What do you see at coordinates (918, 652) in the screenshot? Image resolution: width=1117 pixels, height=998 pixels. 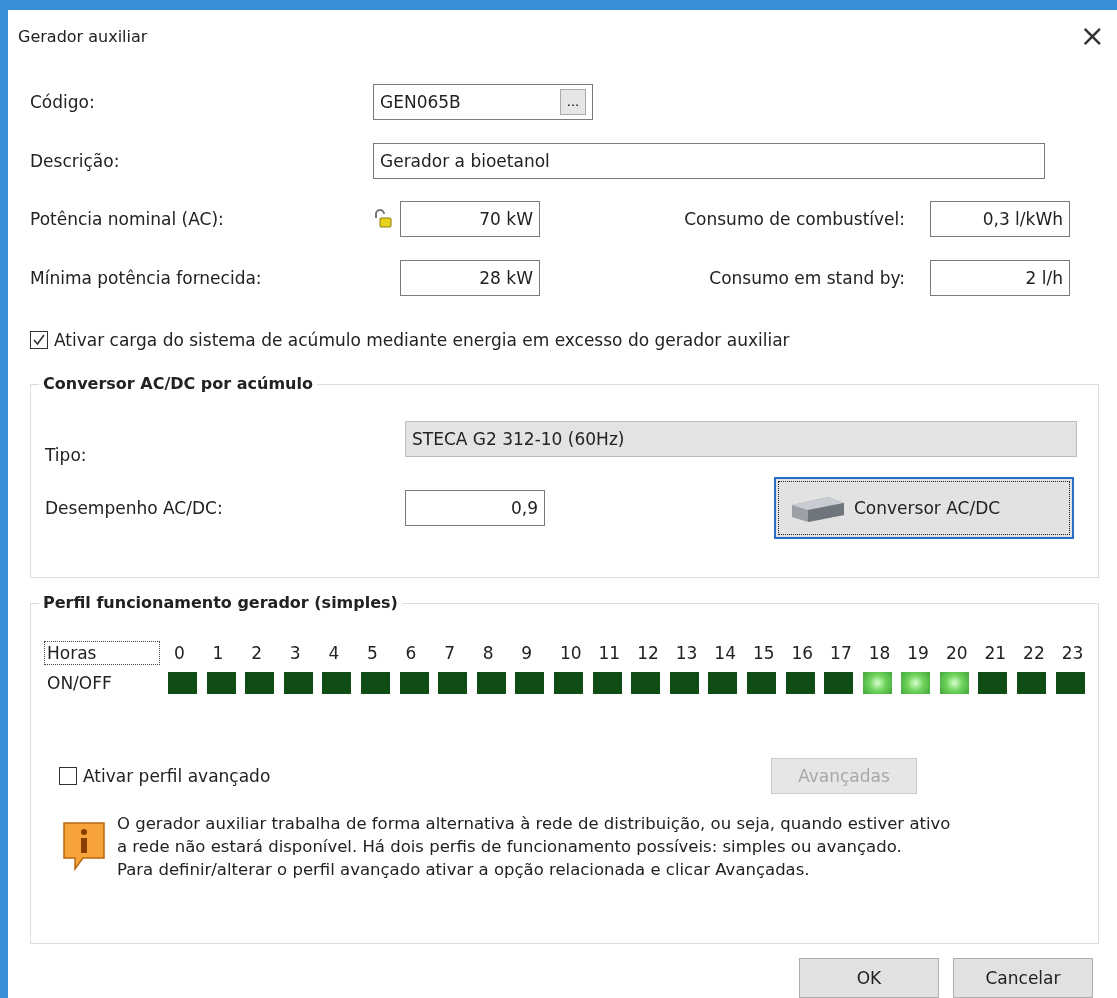 I see `hour-label: 19` at bounding box center [918, 652].